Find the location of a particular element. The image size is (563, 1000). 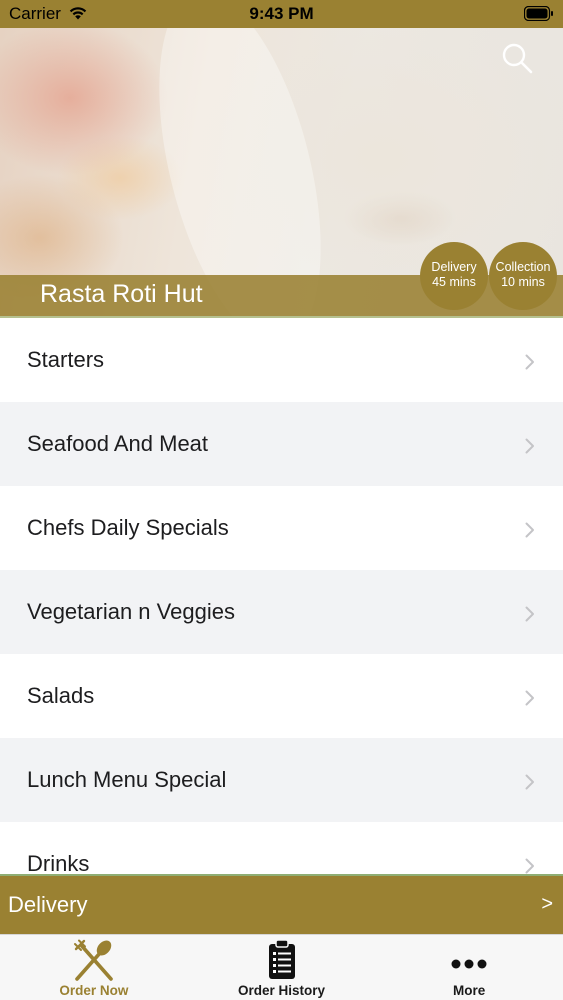

delivery-mode-button: Delivery > is located at coordinates (281, 904).